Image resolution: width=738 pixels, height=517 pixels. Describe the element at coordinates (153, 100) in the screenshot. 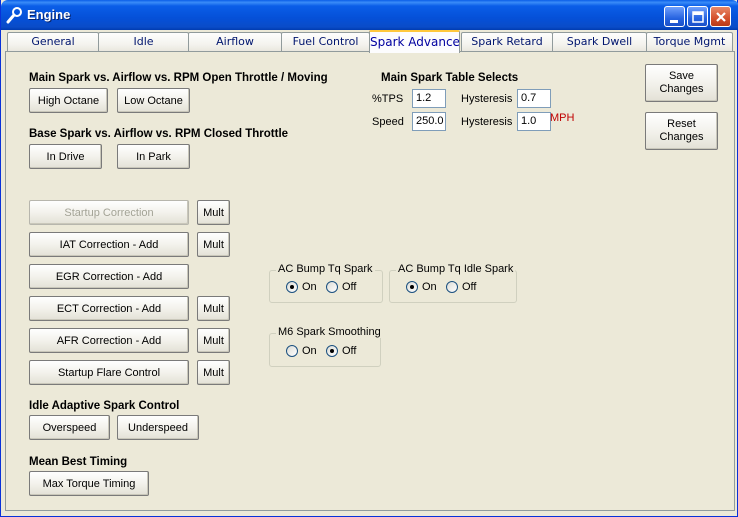

I see `low-octane-button: Low Octane` at that location.